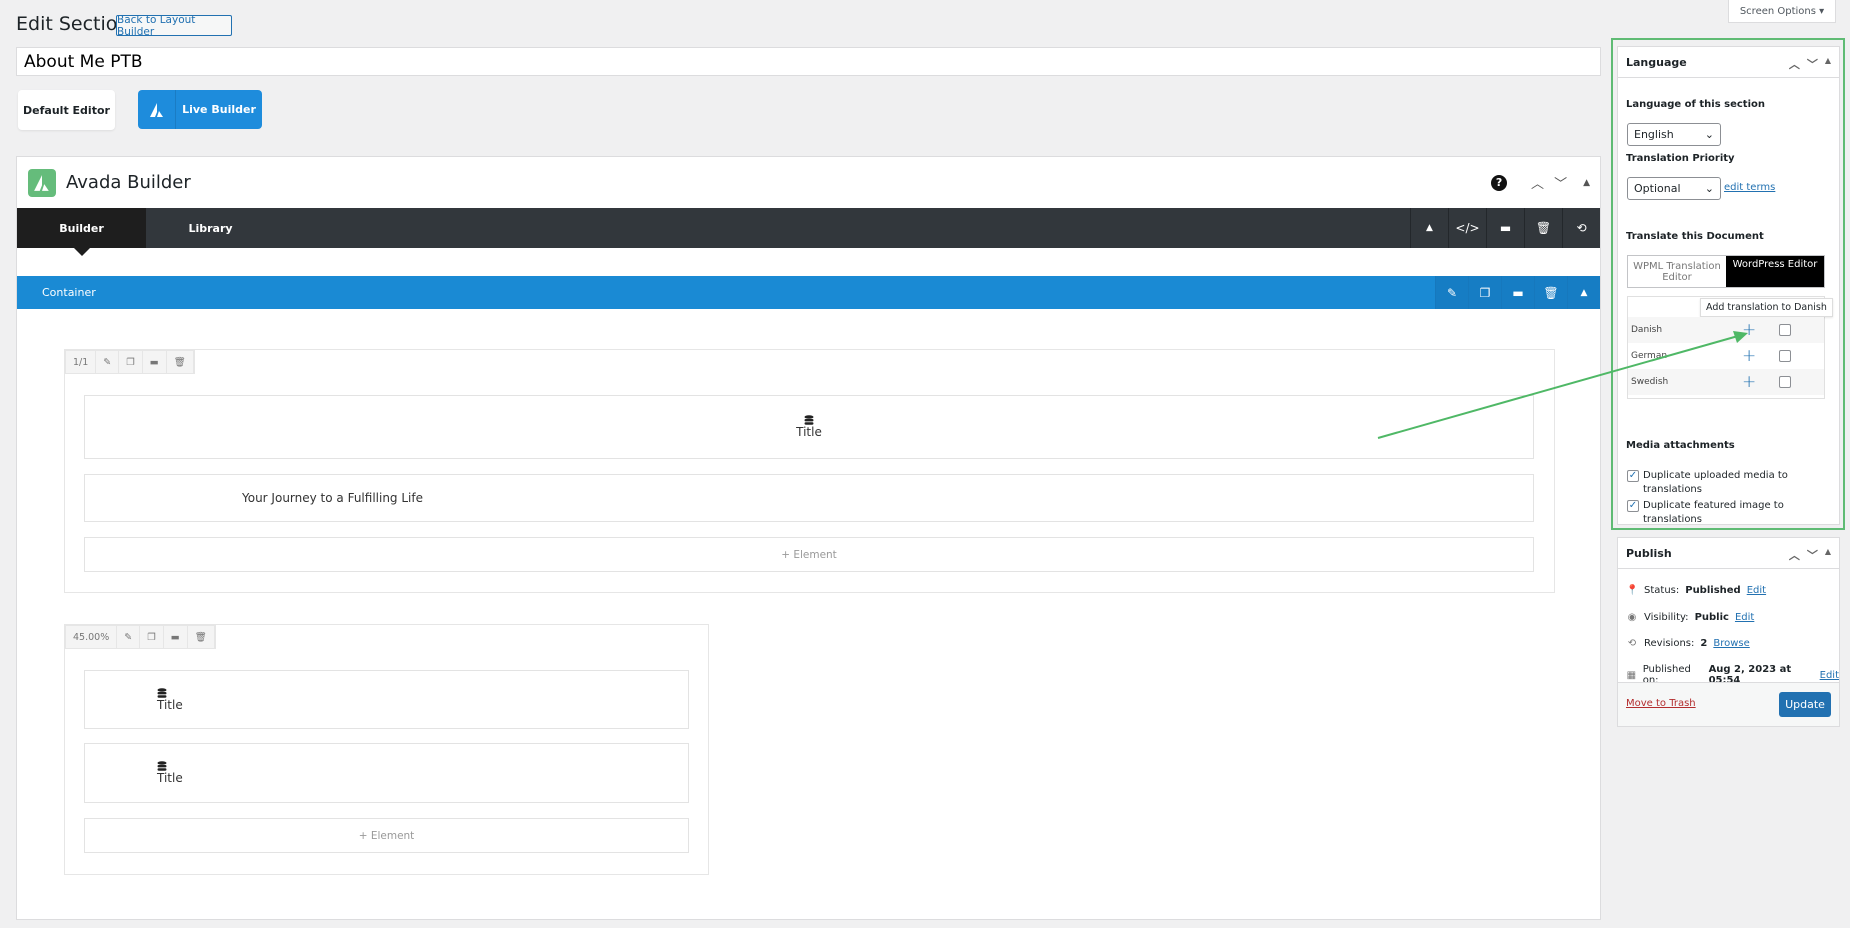 This screenshot has height=928, width=1850. I want to click on edit-status-link: Edit, so click(1756, 590).